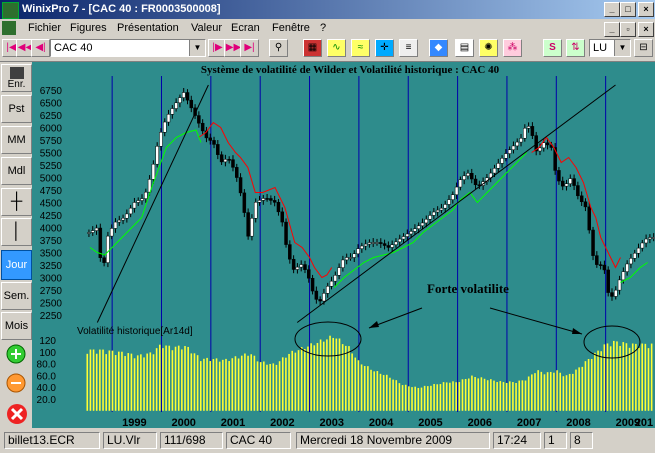 The height and width of the screenshot is (453, 655). I want to click on mois-label: Mois, so click(16, 326).